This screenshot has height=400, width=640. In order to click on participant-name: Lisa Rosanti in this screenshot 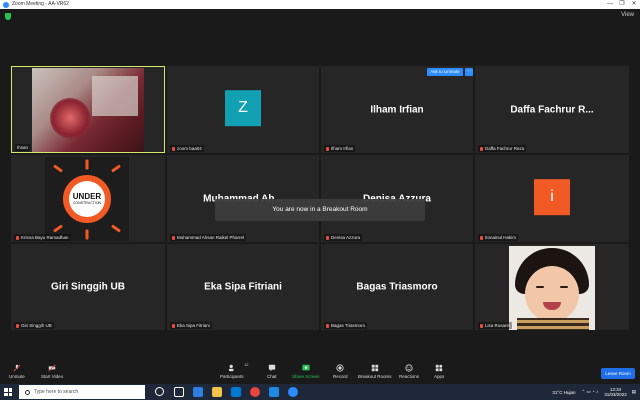, I will do `click(497, 325)`.